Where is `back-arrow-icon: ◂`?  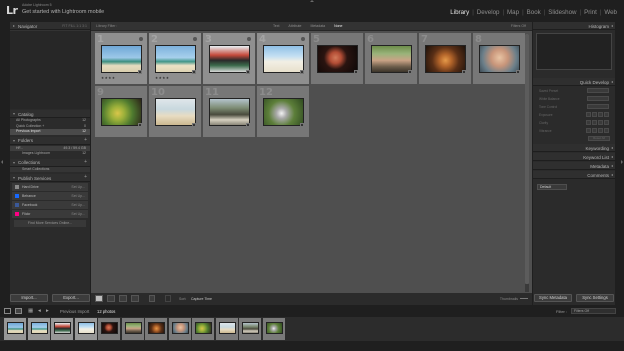 back-arrow-icon: ◂ is located at coordinates (39, 311).